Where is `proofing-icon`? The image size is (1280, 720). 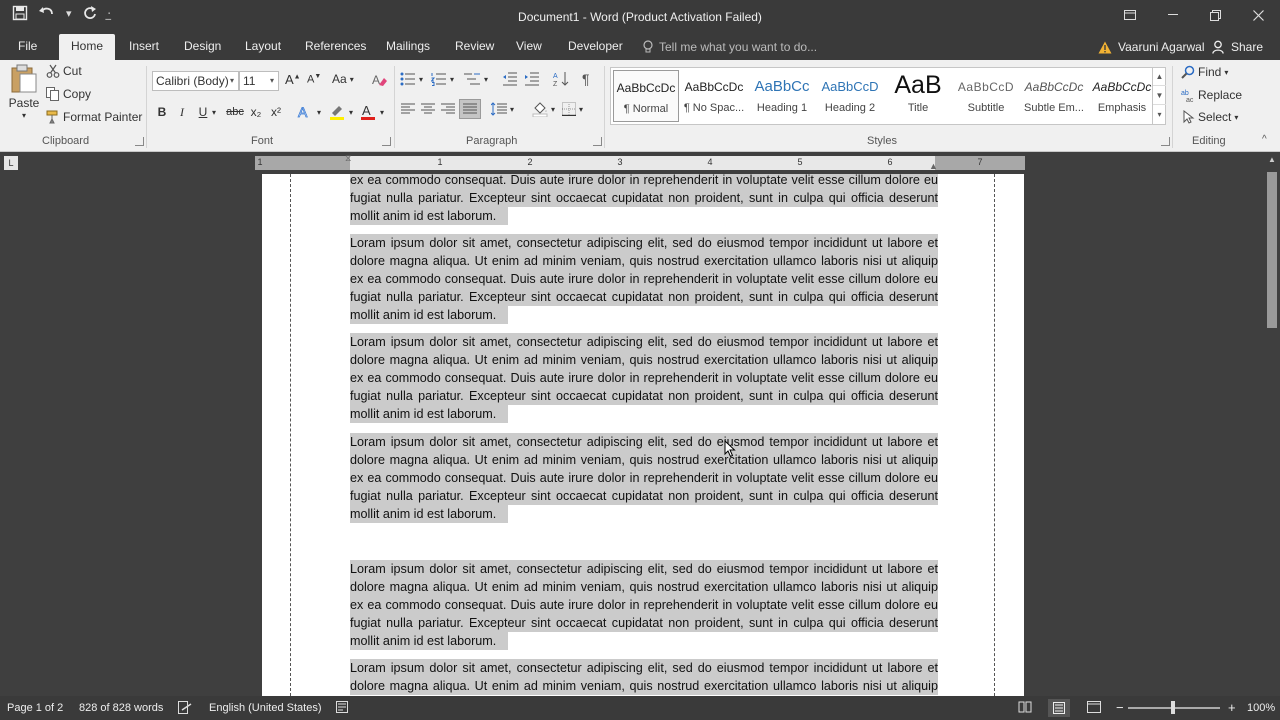 proofing-icon is located at coordinates (185, 708).